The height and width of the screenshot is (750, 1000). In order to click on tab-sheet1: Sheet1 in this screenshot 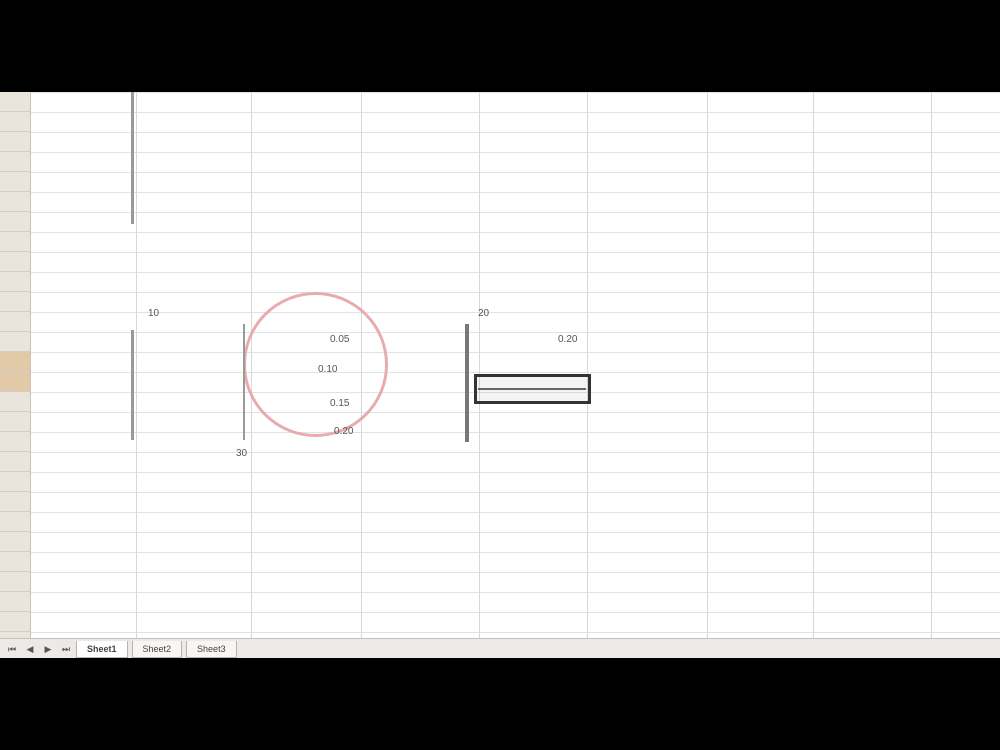, I will do `click(102, 649)`.